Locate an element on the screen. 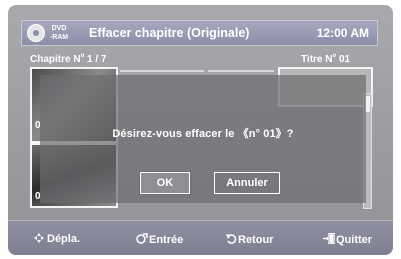 Image resolution: width=401 pixels, height=259 pixels. chapter-number-label: Chapitre No 1 / 7 is located at coordinates (68, 59).